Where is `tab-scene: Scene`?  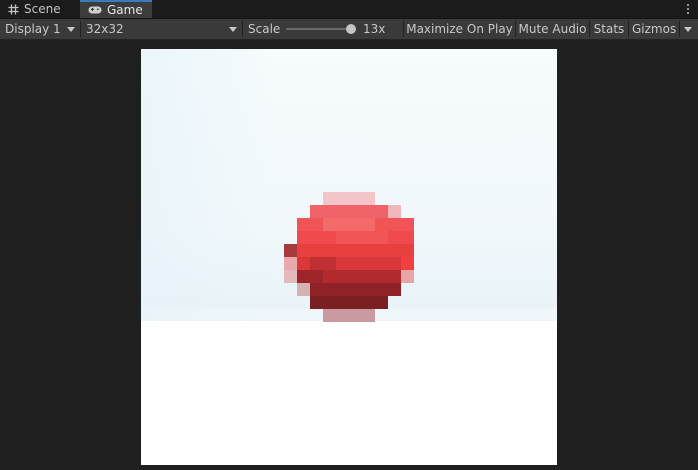 tab-scene: Scene is located at coordinates (40, 9).